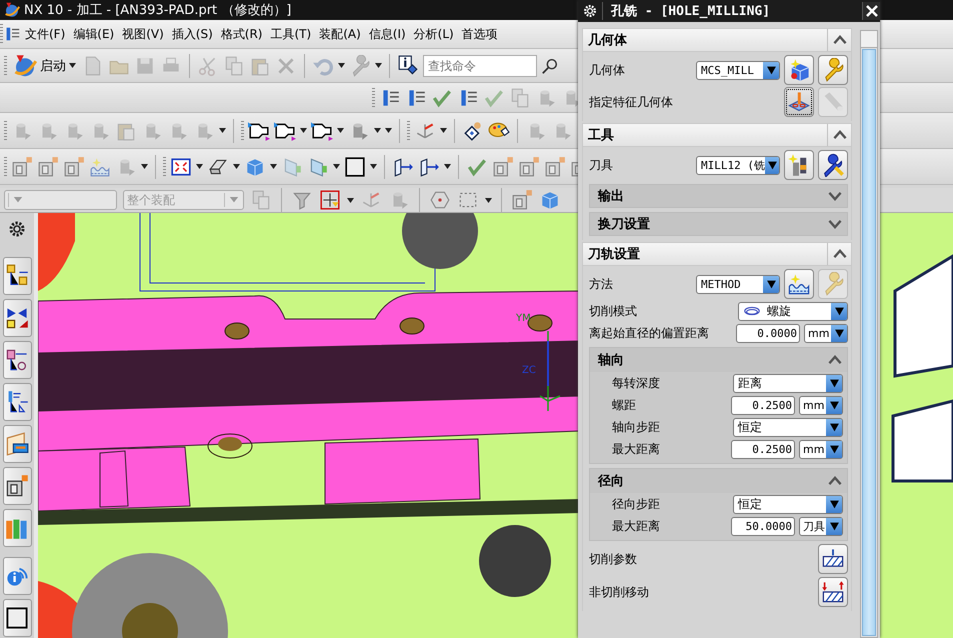 This screenshot has height=638, width=953. What do you see at coordinates (738, 284) in the screenshot?
I see `dropdown: METHOD` at bounding box center [738, 284].